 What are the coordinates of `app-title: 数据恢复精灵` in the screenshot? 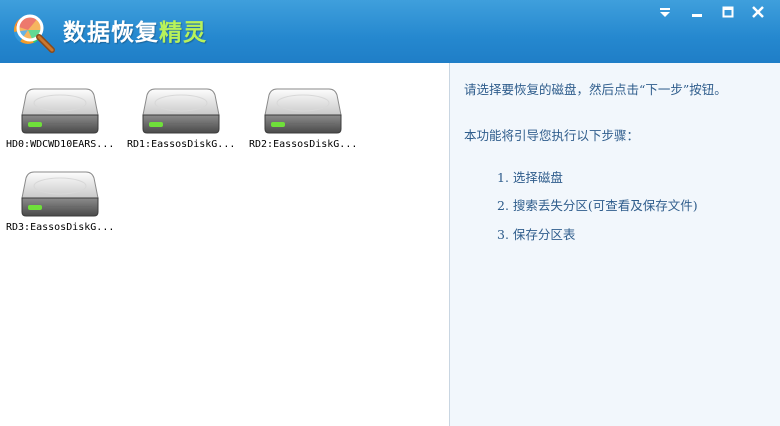 It's located at (135, 30).